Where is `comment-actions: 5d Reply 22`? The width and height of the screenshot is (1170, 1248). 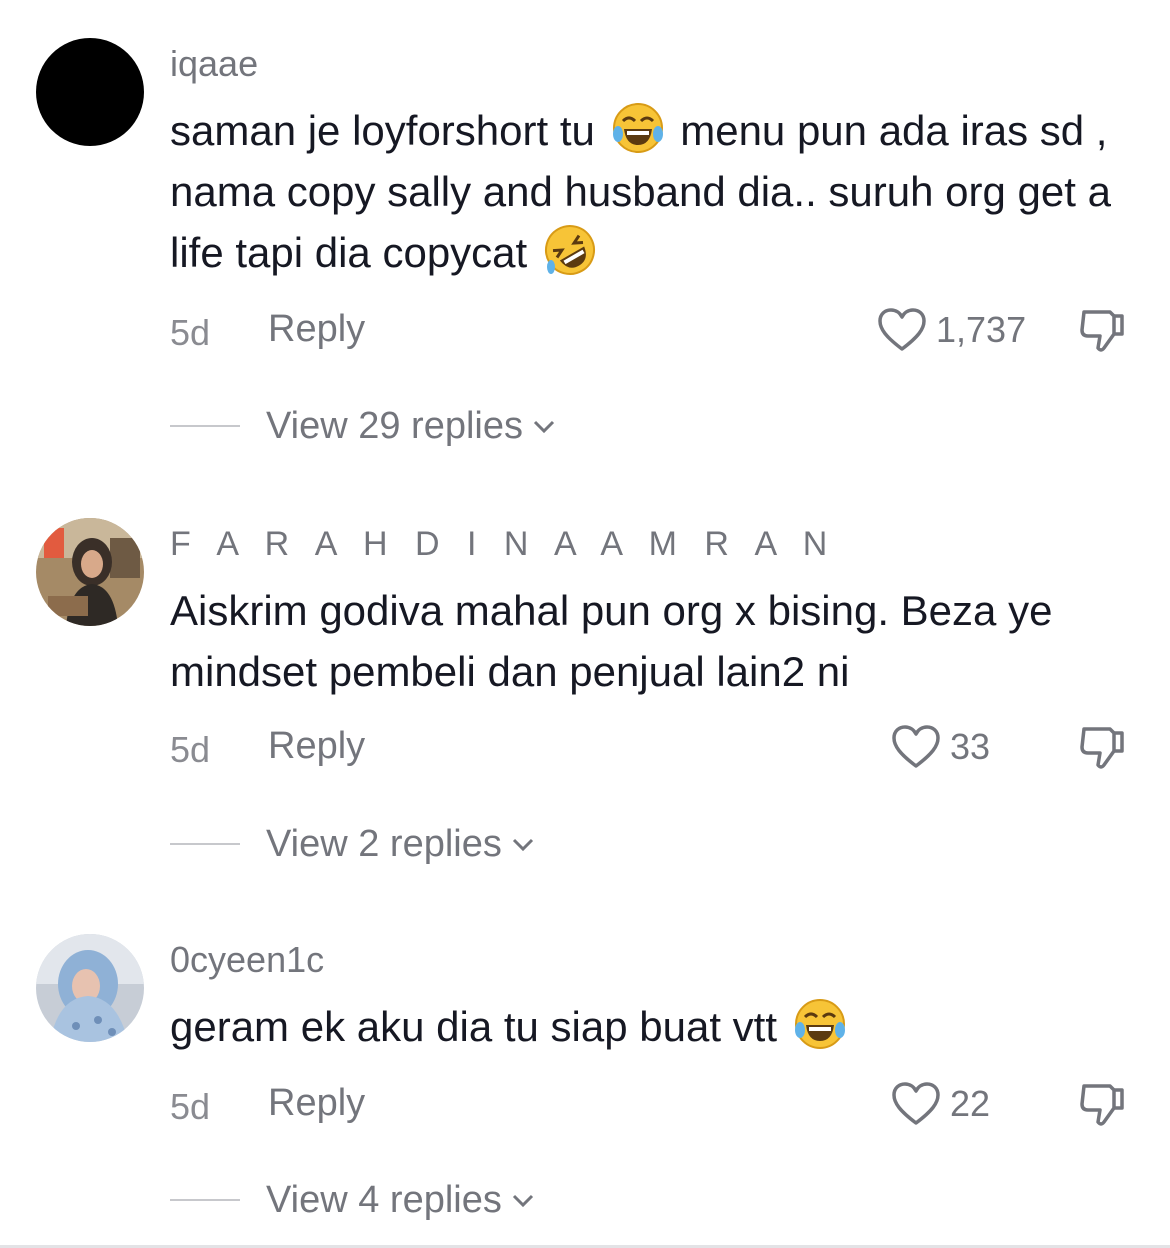 comment-actions: 5d Reply 22 is located at coordinates (650, 1105).